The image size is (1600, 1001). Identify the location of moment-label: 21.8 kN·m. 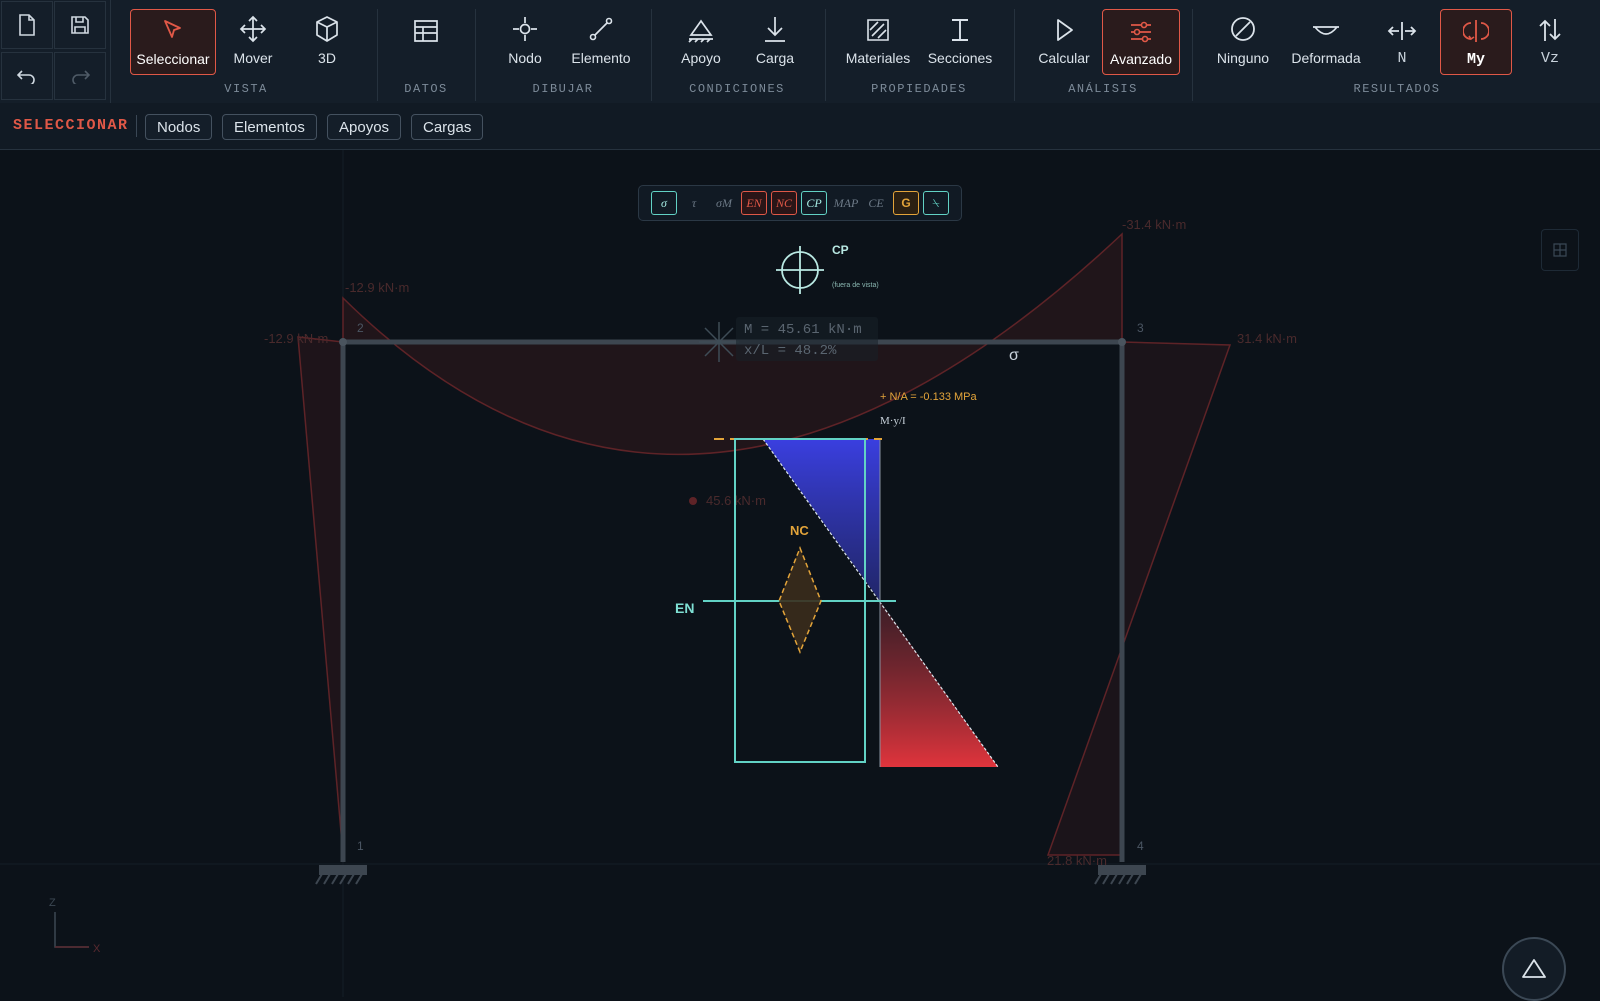
(1077, 860).